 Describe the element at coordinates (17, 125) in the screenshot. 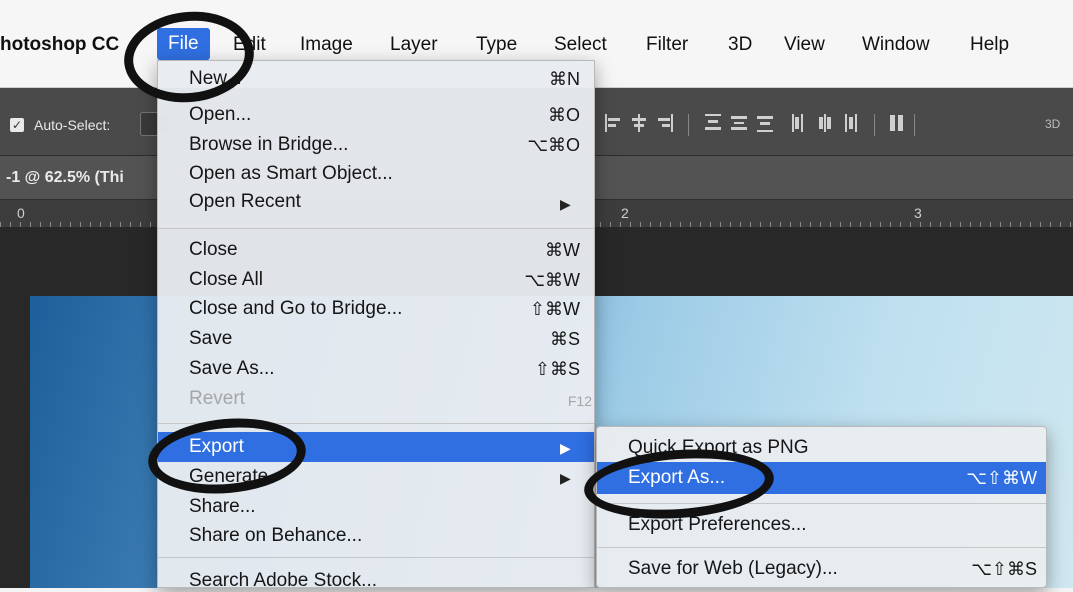

I see `auto-select-checkbox: ✓` at that location.